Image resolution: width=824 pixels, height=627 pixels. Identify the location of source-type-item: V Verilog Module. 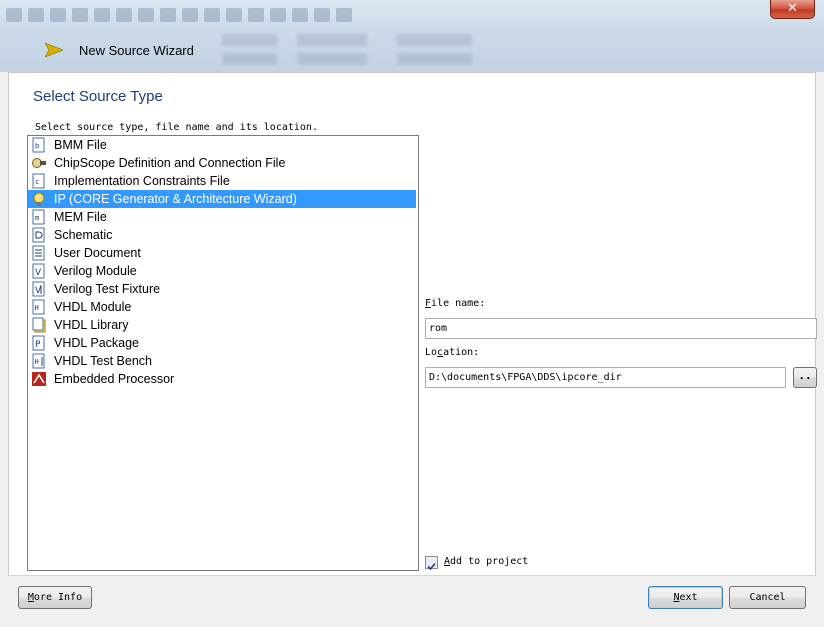
(222, 271).